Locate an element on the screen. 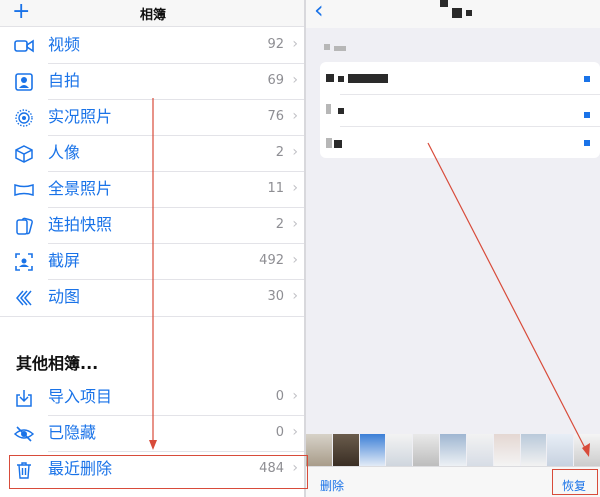 This screenshot has width=600, height=497. annotation-arrowhead-down is located at coordinates (153, 445).